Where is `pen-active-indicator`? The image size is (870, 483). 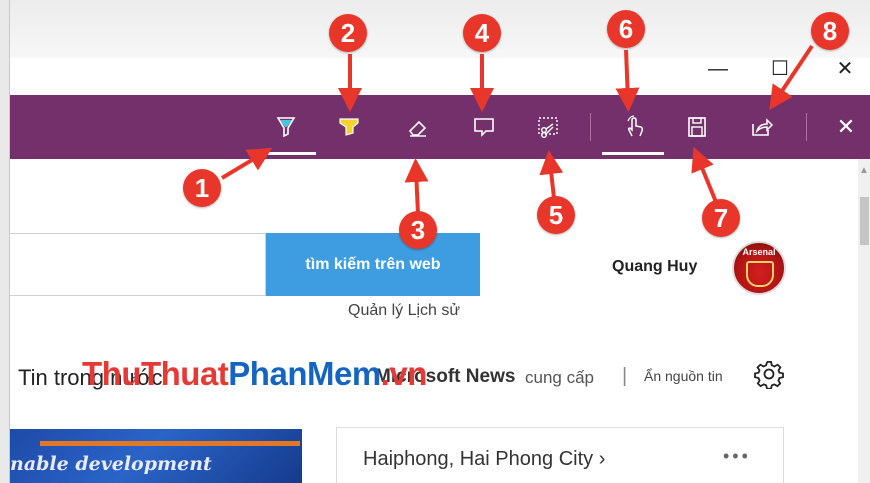
pen-active-indicator is located at coordinates (290, 153).